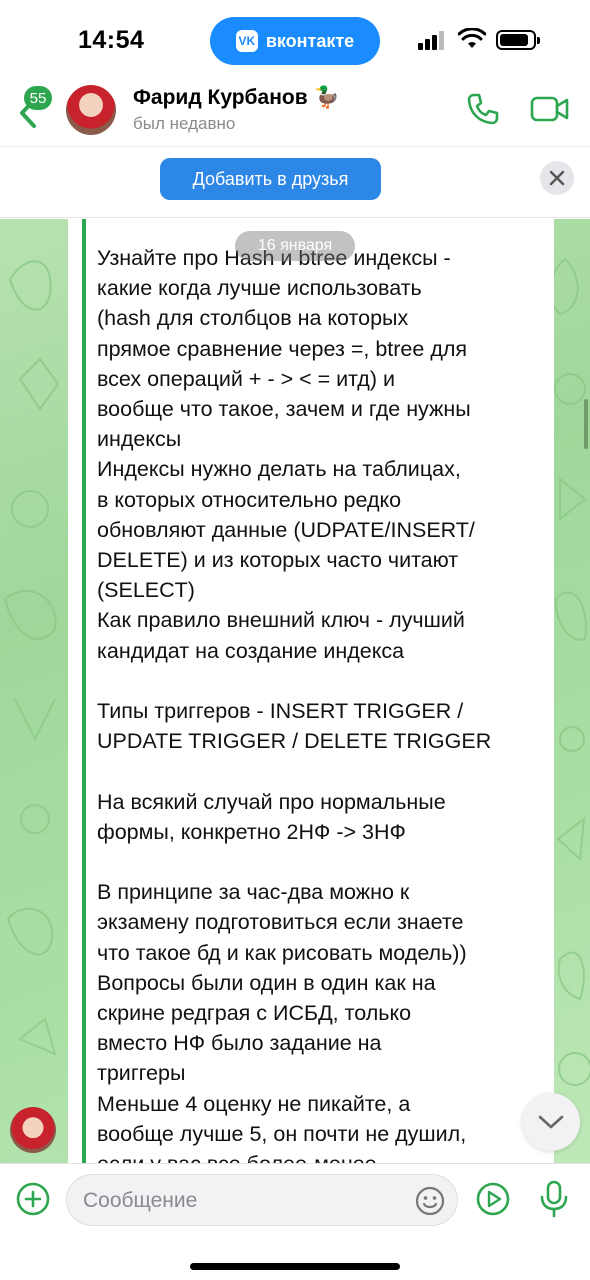 The image size is (590, 1280). Describe the element at coordinates (140, 1200) in the screenshot. I see `message-input-placeholder: Сообщение` at that location.